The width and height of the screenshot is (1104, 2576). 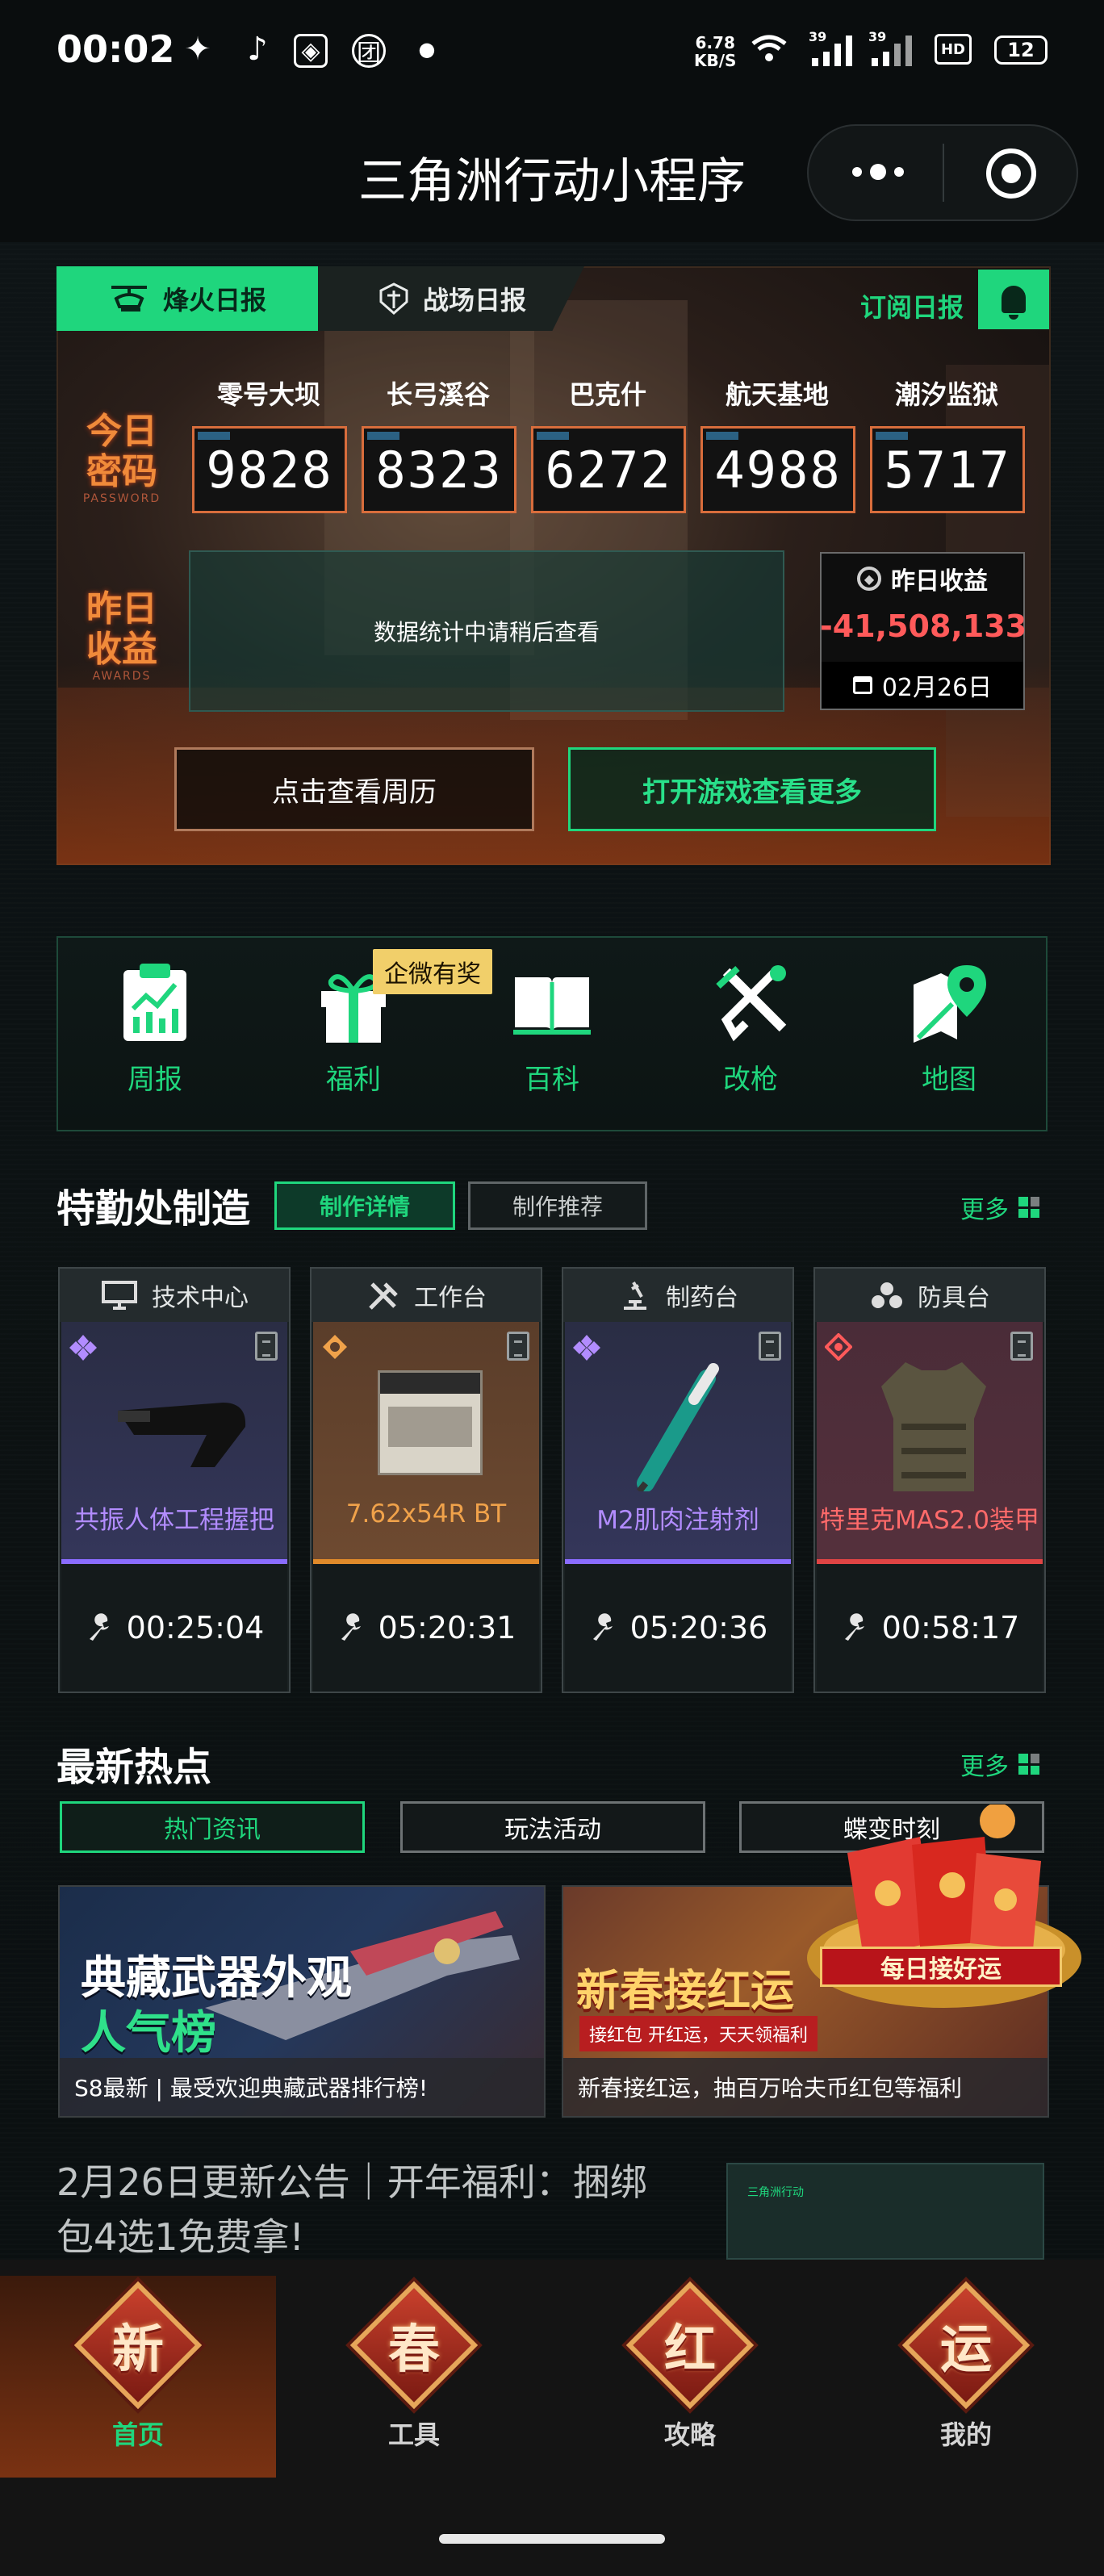 I want to click on armor-vest-item-icon, so click(x=933, y=1426).